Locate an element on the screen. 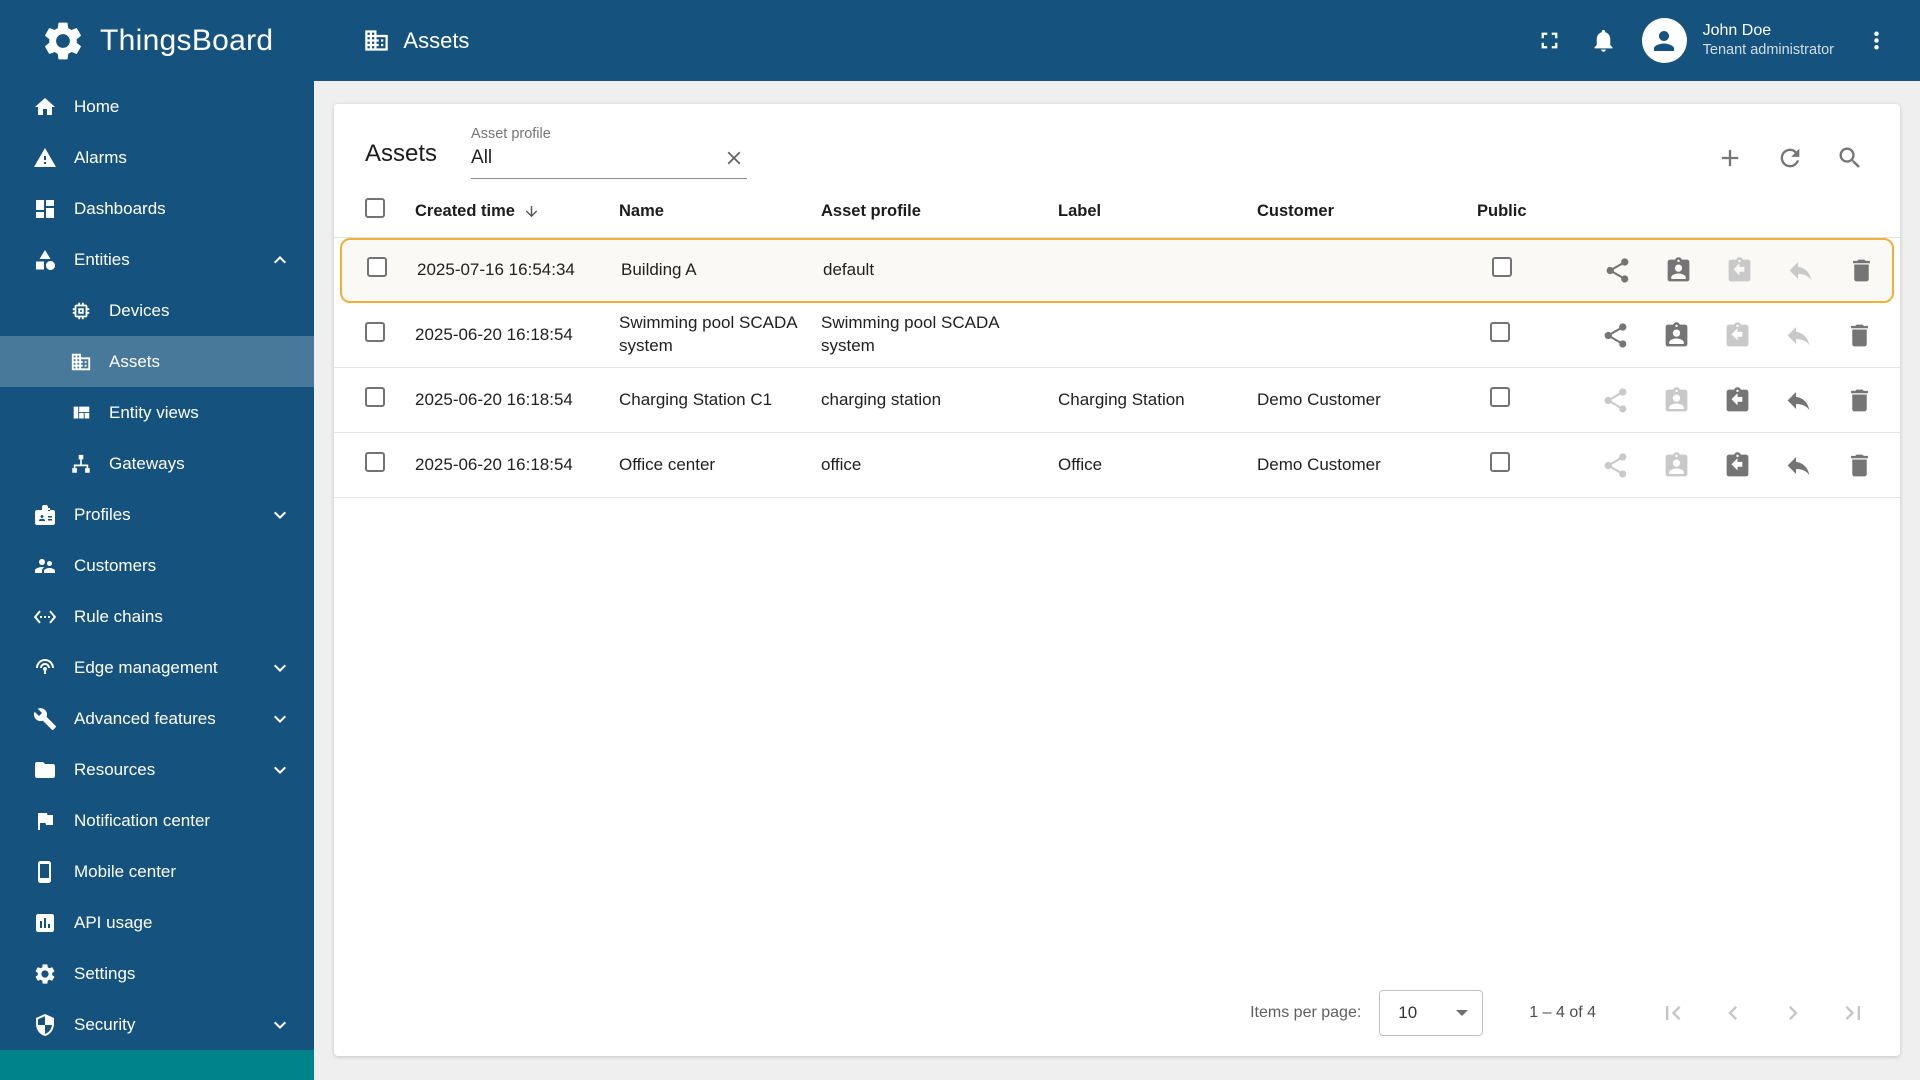 Image resolution: width=1920 pixels, height=1080 pixels. add-asset-button is located at coordinates (1730, 158).